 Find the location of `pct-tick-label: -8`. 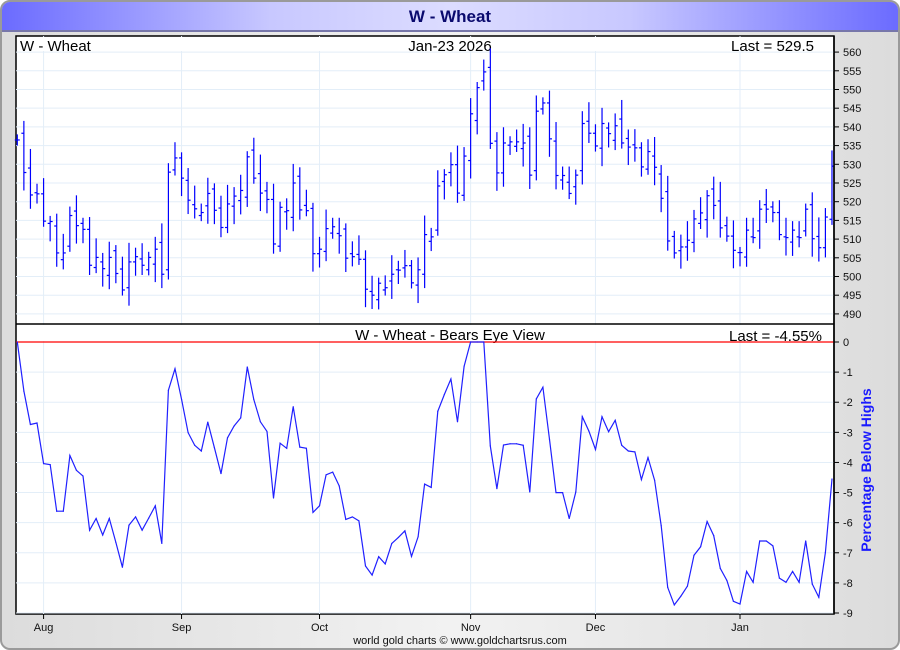

pct-tick-label: -8 is located at coordinates (848, 584).